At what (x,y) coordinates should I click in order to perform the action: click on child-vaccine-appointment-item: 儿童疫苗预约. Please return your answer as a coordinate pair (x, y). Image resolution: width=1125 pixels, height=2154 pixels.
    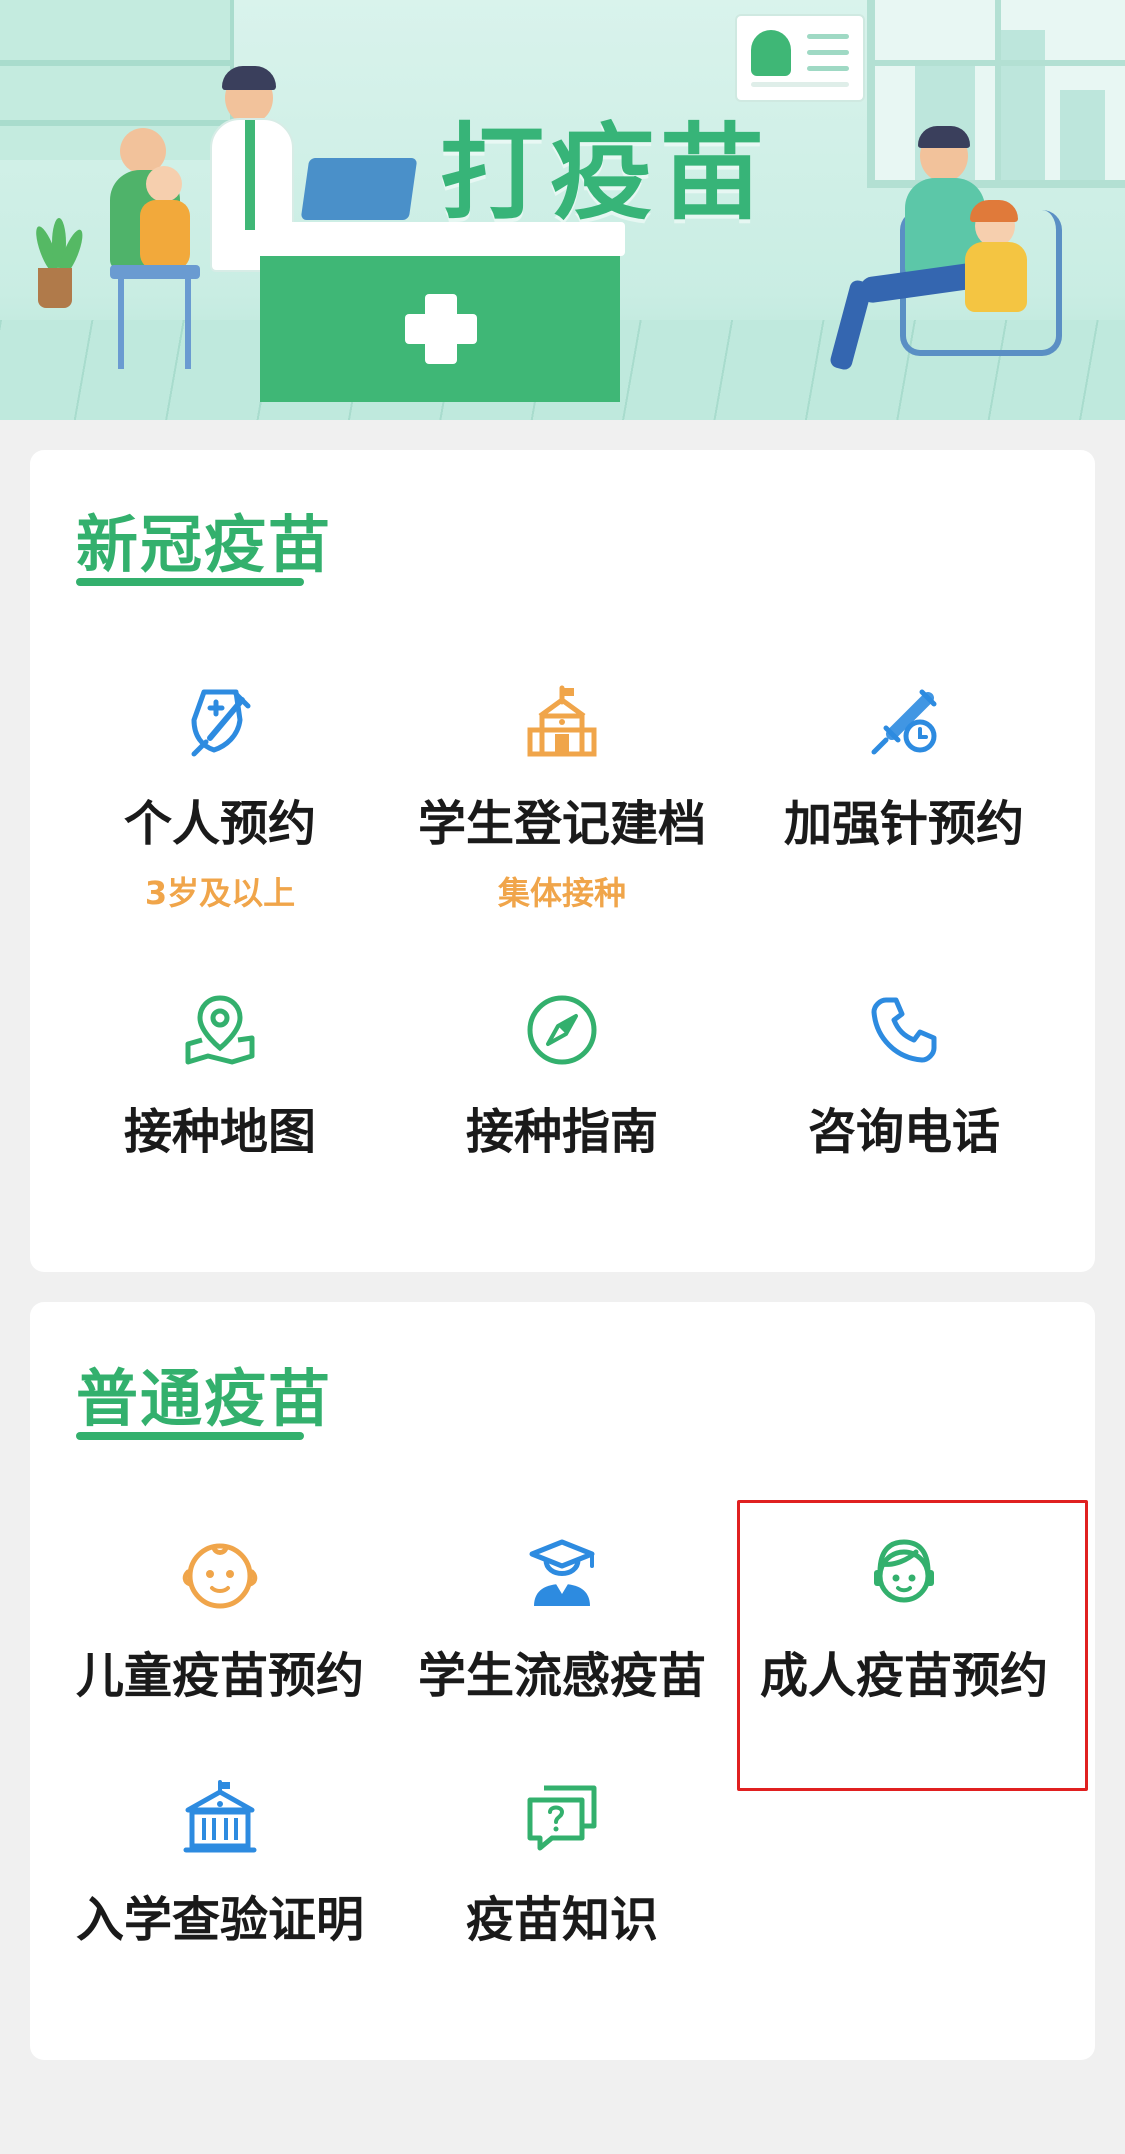
    Looking at the image, I should click on (220, 1620).